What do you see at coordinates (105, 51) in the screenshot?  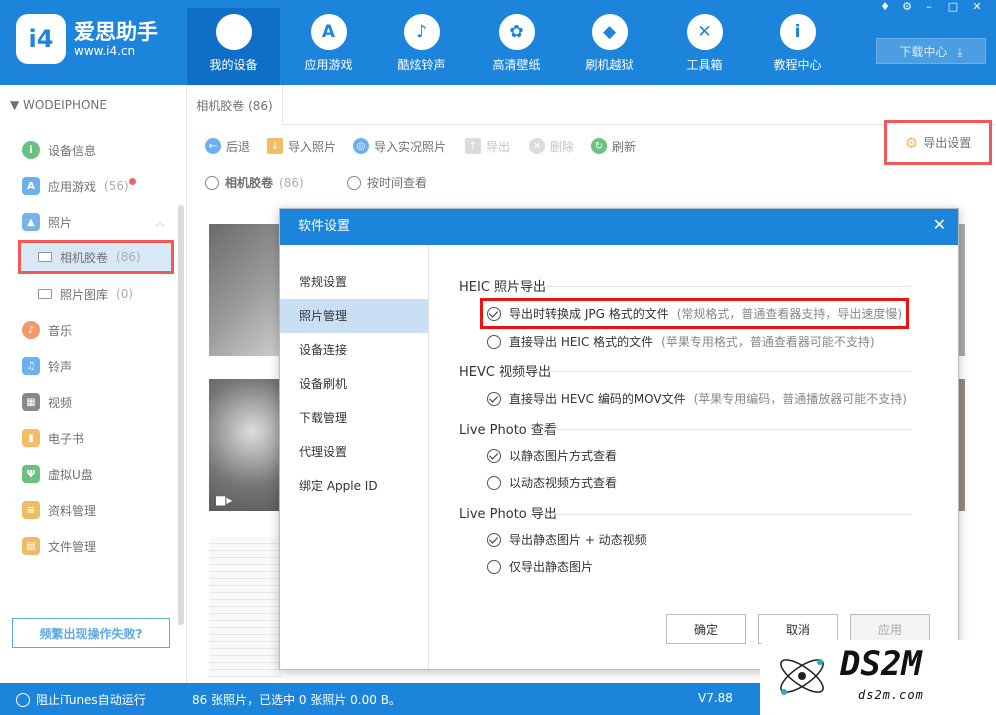 I see `app-url: www.i4.cn` at bounding box center [105, 51].